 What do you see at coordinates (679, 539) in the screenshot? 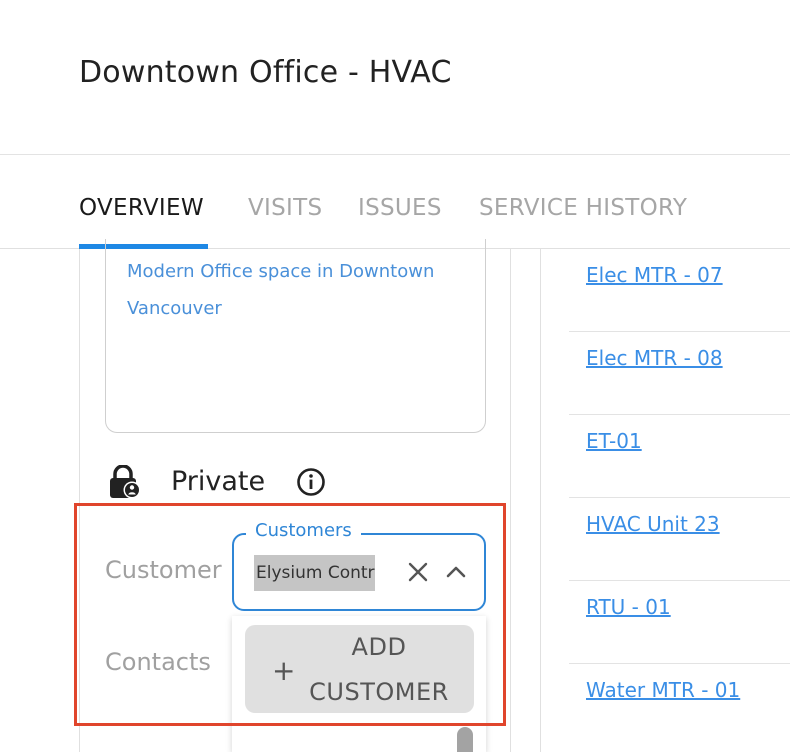
I see `list-item: HVAC Unit 23` at bounding box center [679, 539].